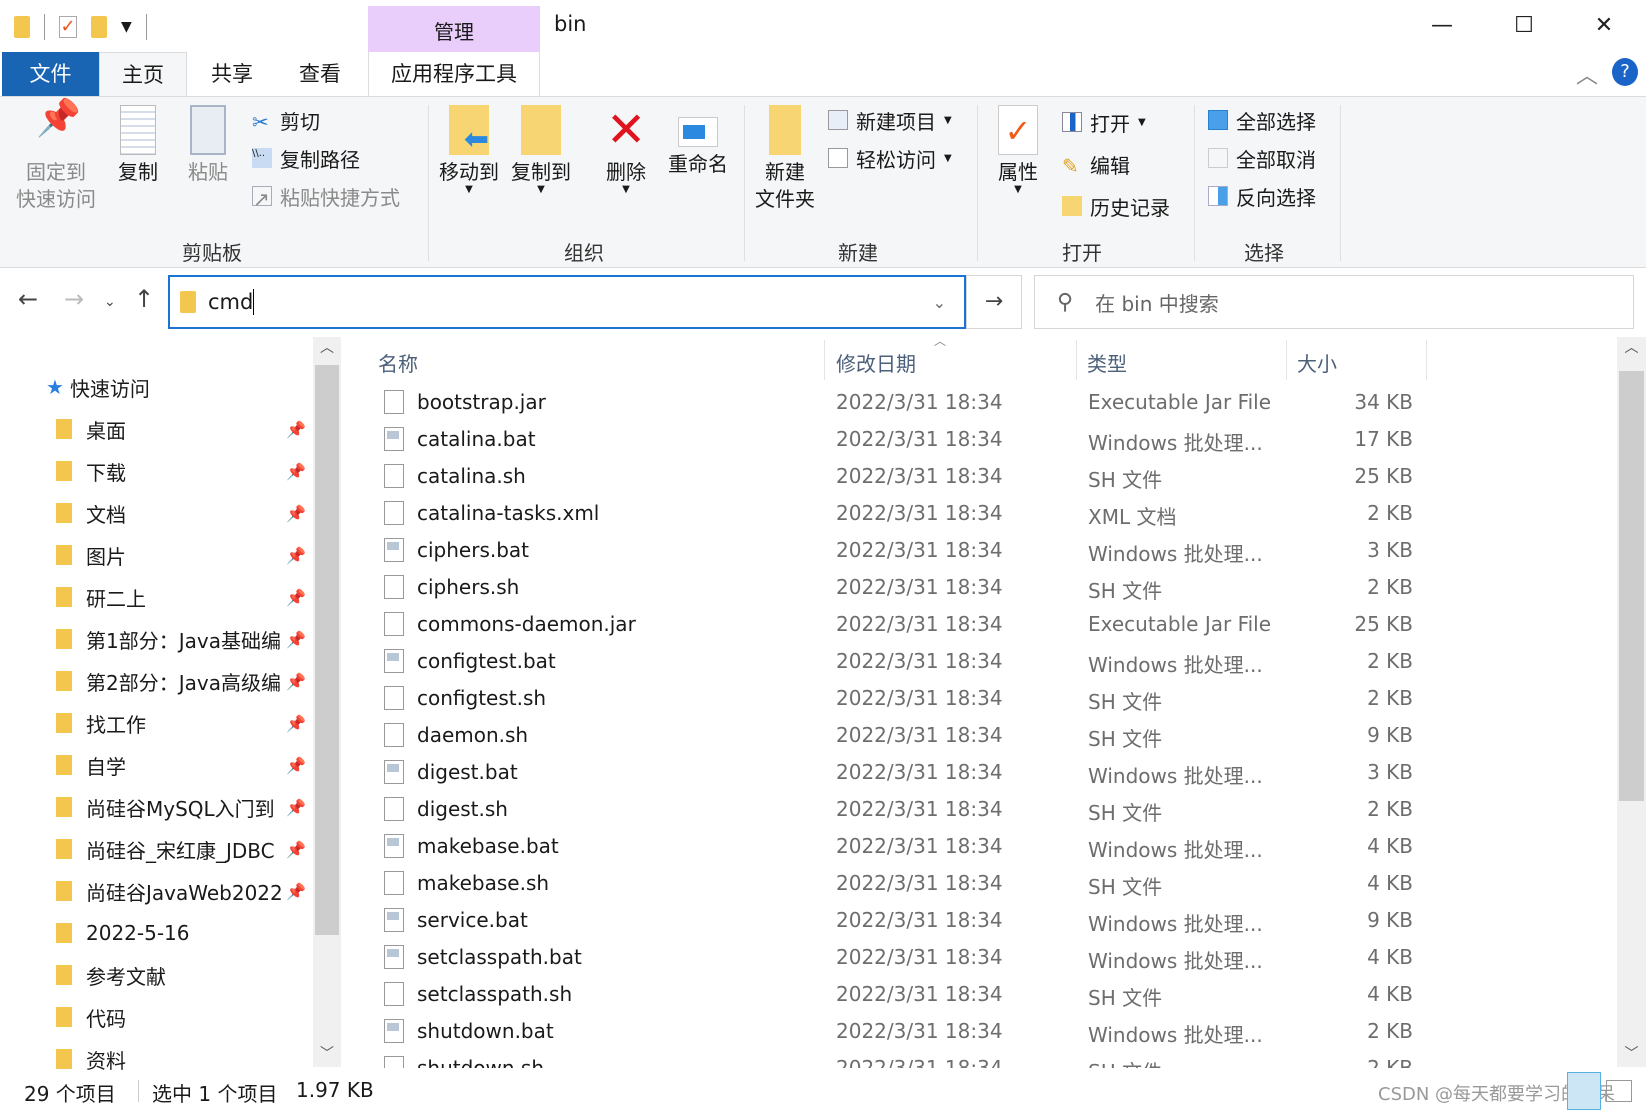 The width and height of the screenshot is (1646, 1110). Describe the element at coordinates (1262, 120) in the screenshot. I see `select-all-button: 全部选择` at that location.